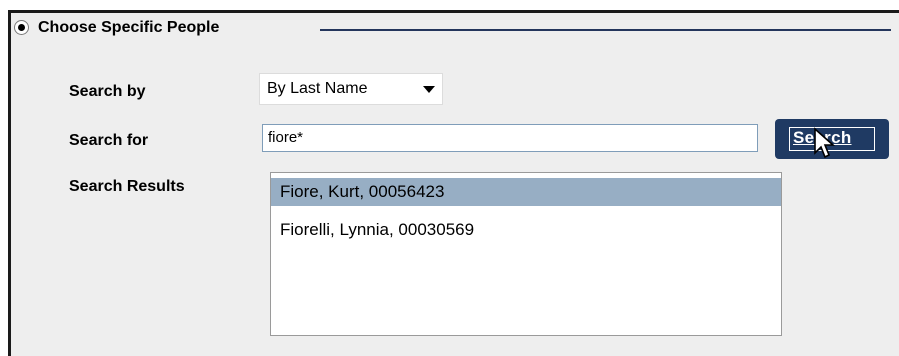  I want to click on radio-selected-dot, so click(21, 27).